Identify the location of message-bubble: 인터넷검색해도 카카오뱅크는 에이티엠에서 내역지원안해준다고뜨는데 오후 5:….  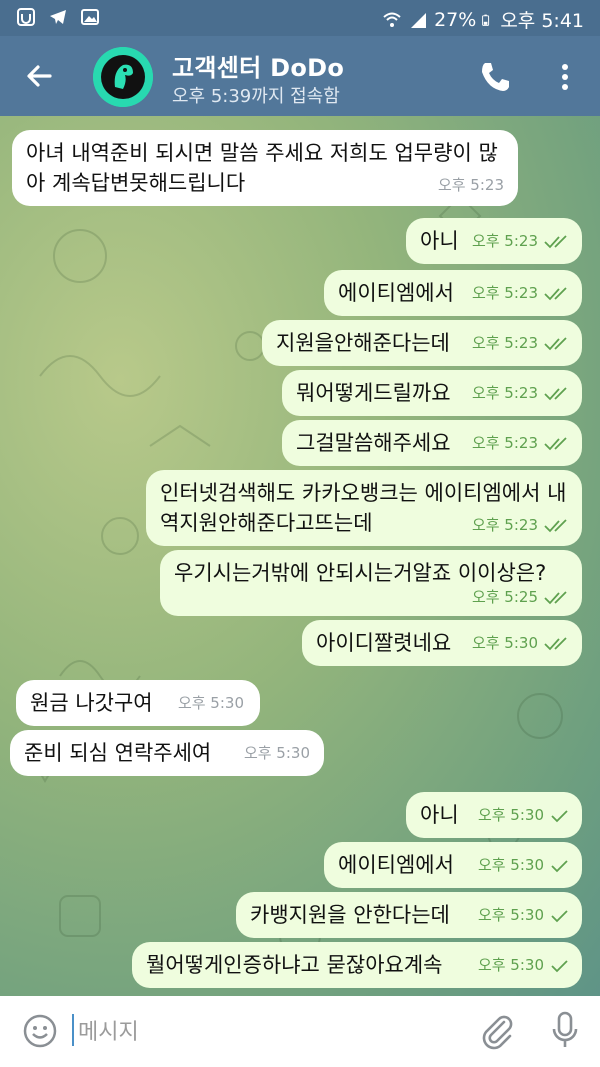
(364, 508).